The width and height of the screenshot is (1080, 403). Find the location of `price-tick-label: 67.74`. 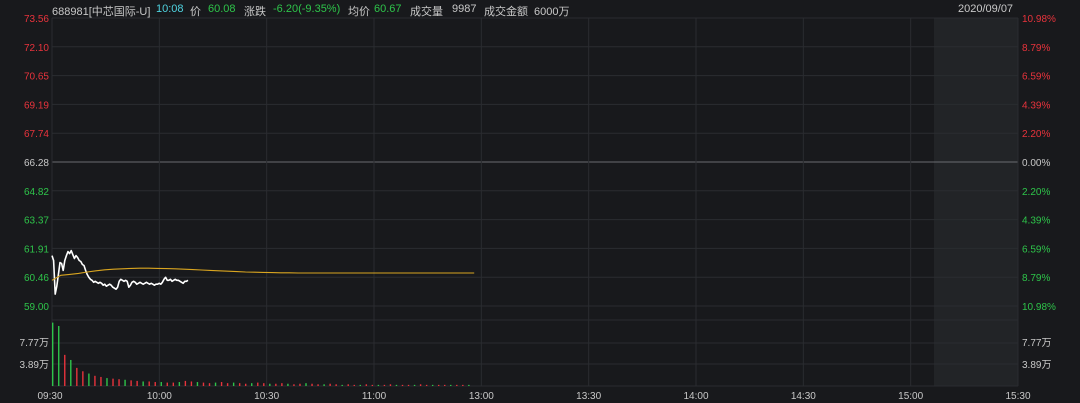

price-tick-label: 67.74 is located at coordinates (36, 134).